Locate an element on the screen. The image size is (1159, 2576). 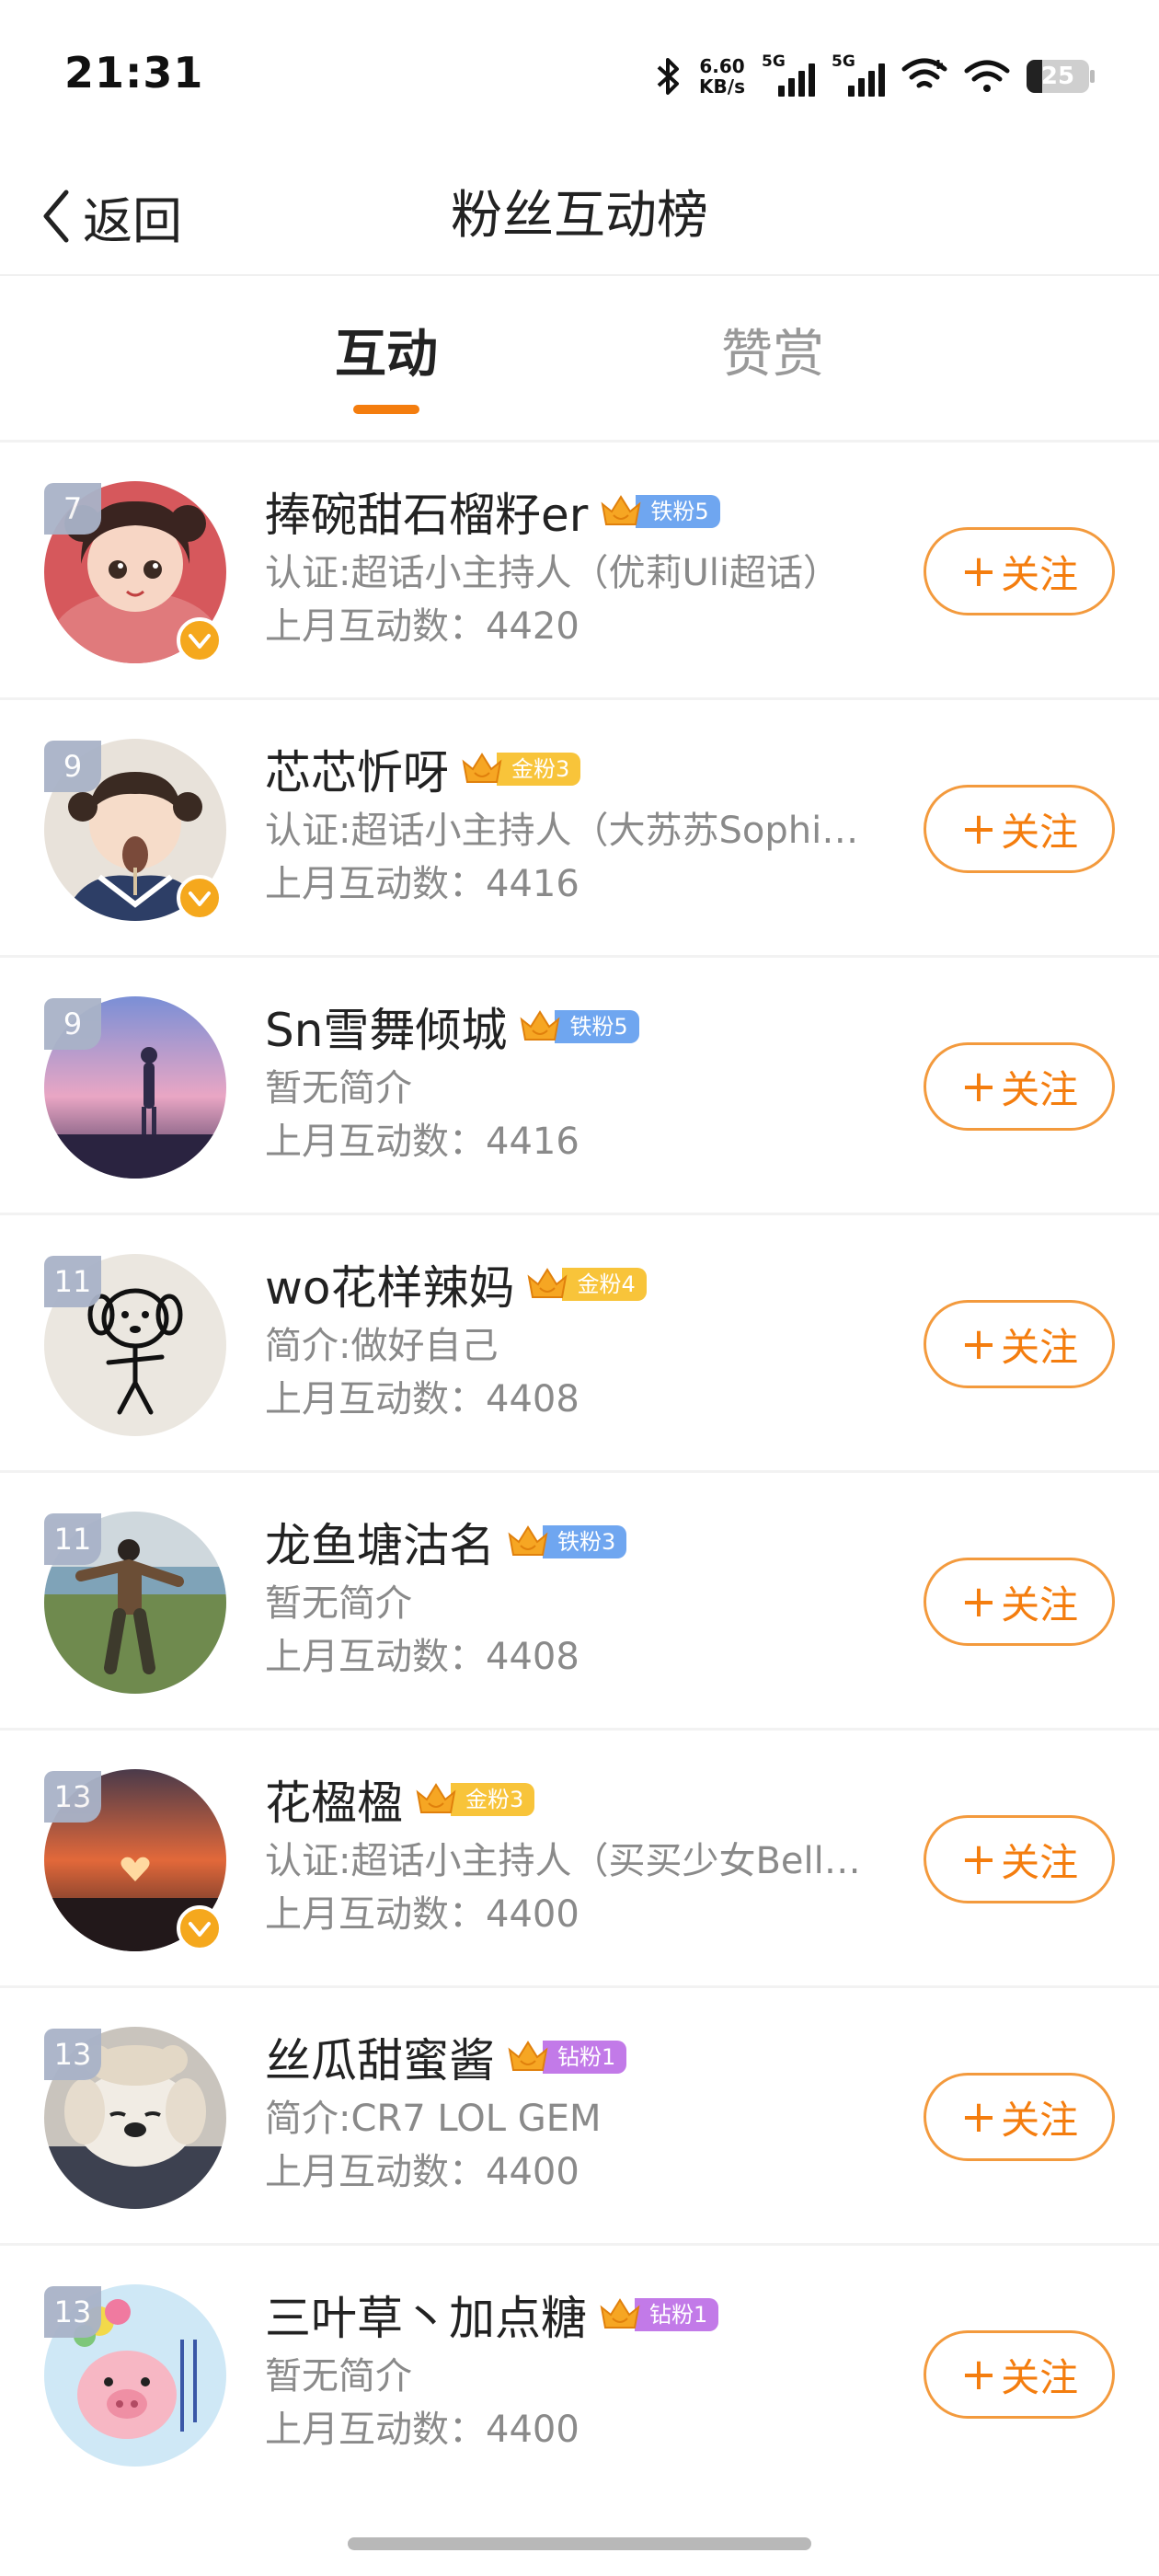
fan-info: 丝瓜甜蜜酱 钻粉1 简介:CR7 LOL GEM 上月互动数：4400 is located at coordinates (587, 2112).